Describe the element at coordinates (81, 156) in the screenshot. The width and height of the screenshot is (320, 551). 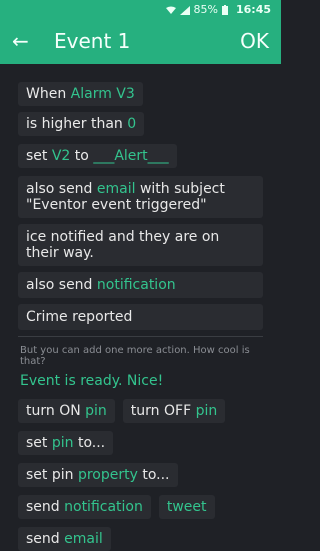
I see `set-to-label: to` at that location.